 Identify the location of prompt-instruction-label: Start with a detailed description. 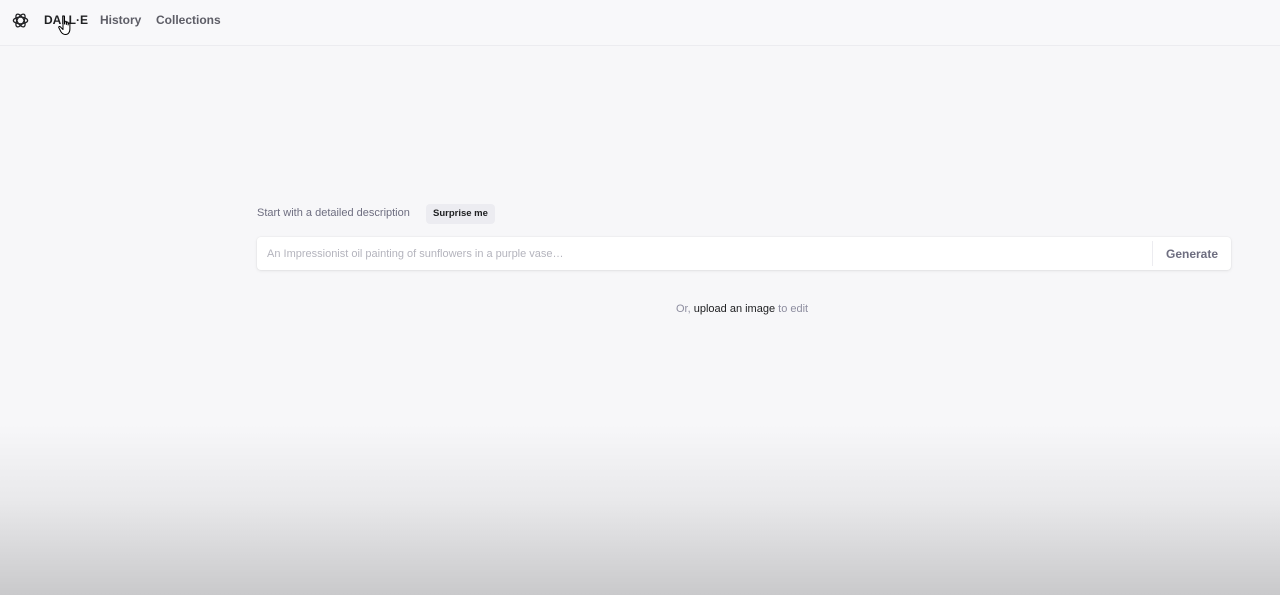
(333, 213).